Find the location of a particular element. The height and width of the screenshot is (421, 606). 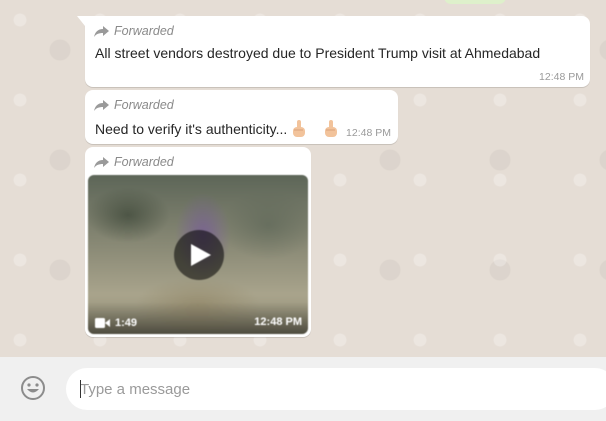

play-icon is located at coordinates (201, 255).